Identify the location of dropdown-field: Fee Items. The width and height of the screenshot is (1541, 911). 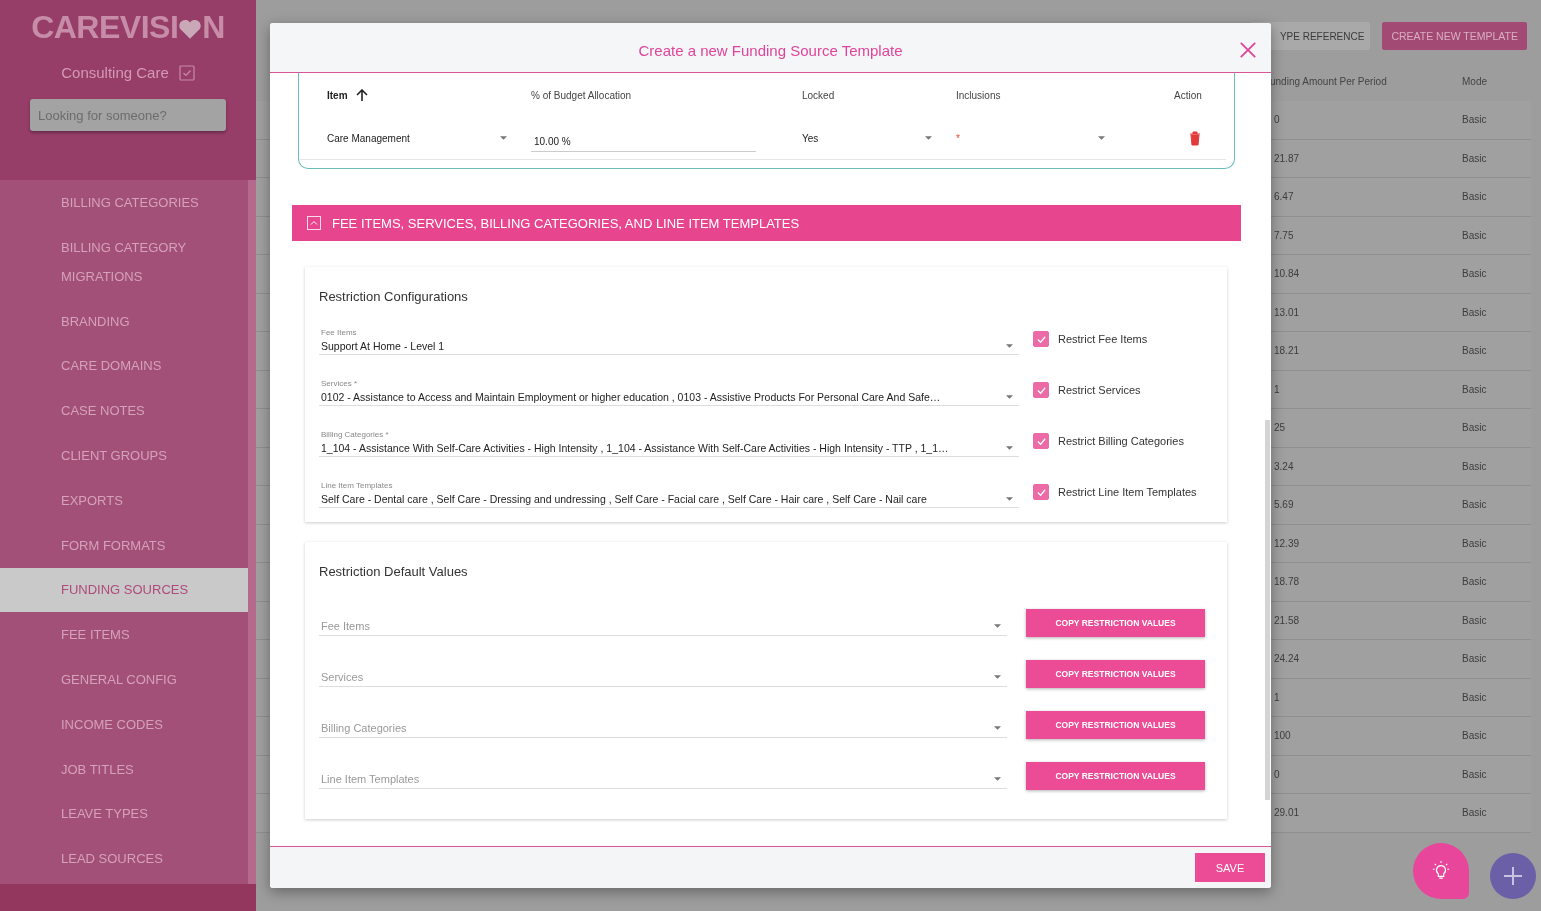
(663, 619).